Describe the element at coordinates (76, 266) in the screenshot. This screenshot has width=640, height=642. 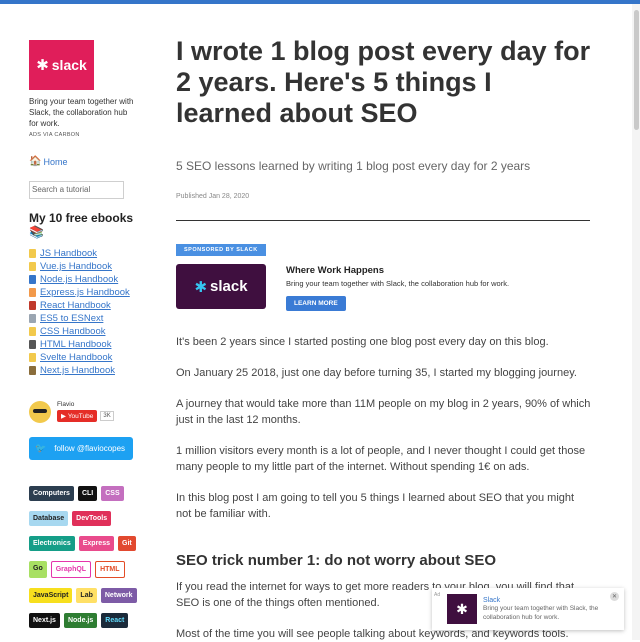
I see `ebook-label: Vue.js Handbook` at that location.